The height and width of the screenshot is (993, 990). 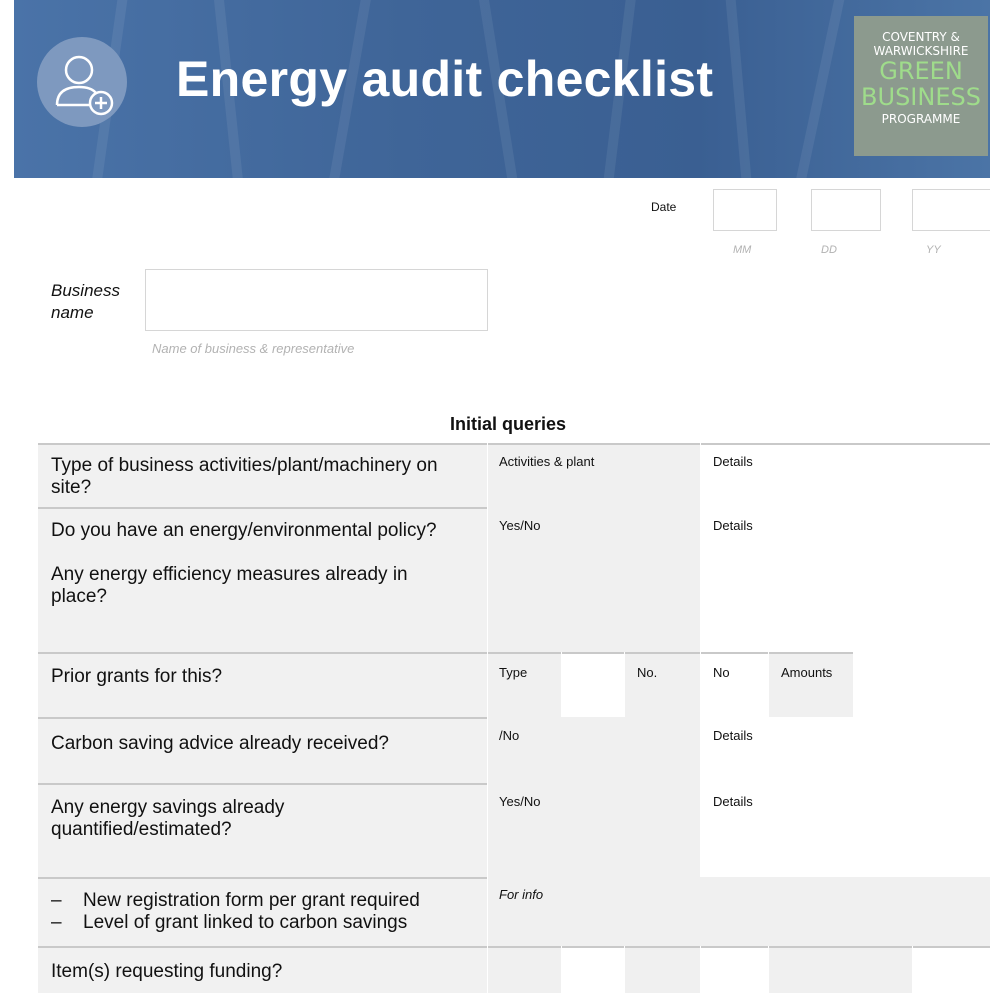 What do you see at coordinates (811, 684) in the screenshot?
I see `grant-amounts-cell: Amounts` at bounding box center [811, 684].